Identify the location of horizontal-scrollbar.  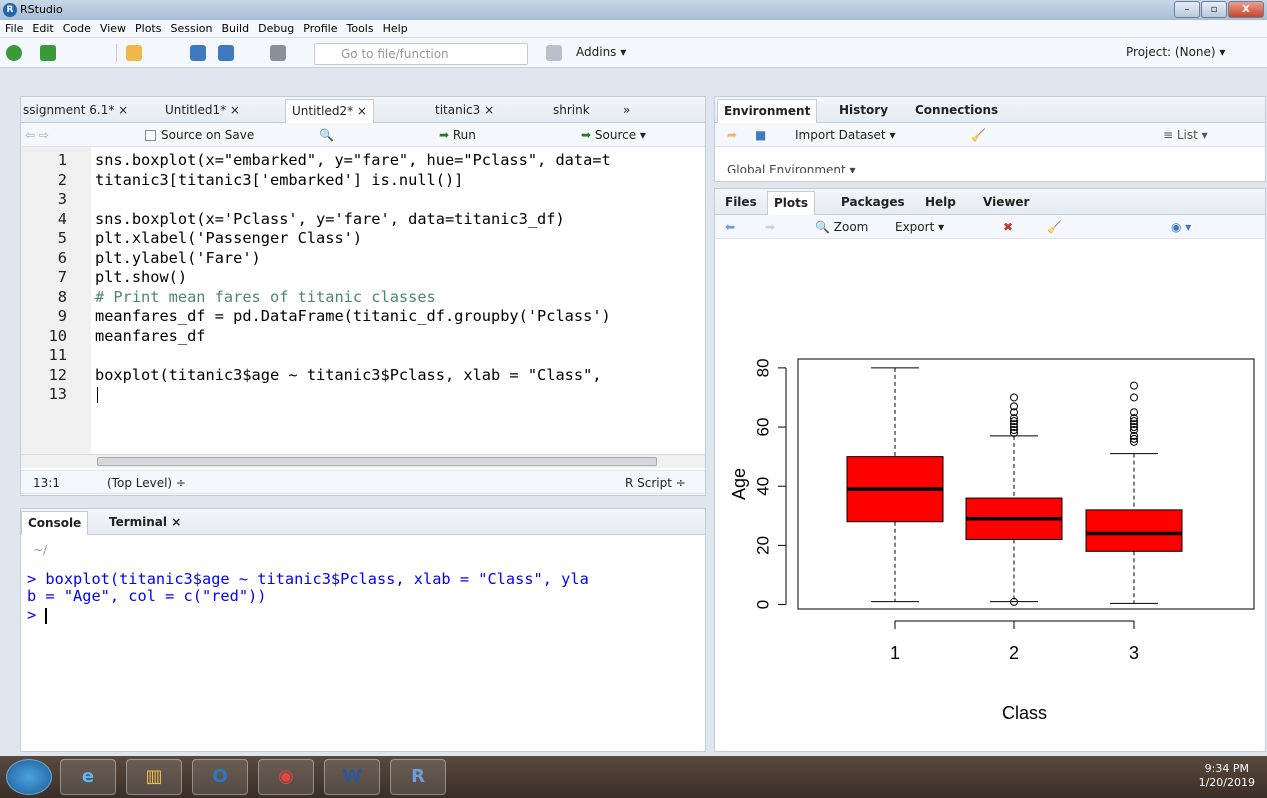
(363, 461).